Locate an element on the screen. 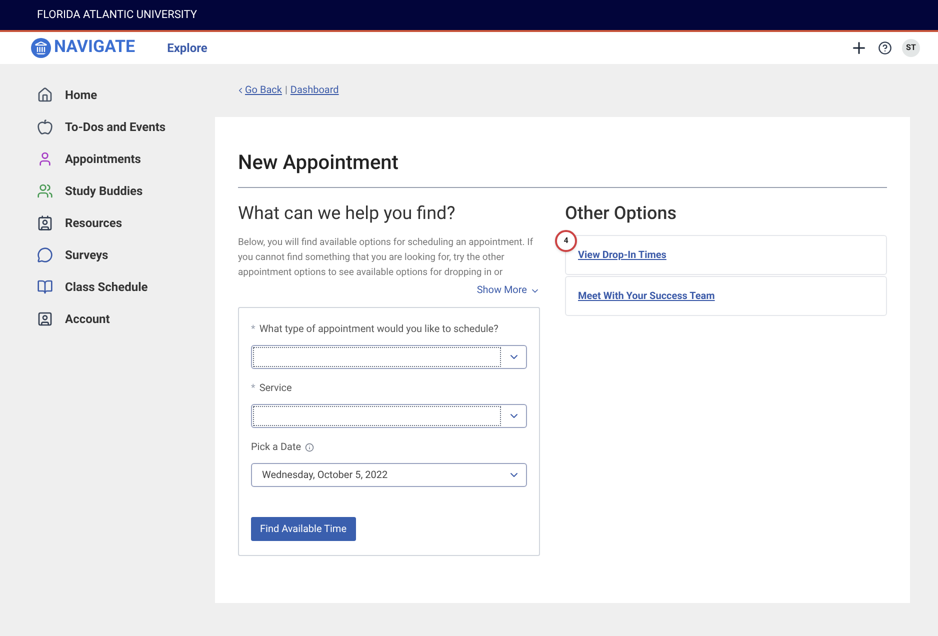  show-more-button: Show More is located at coordinates (508, 290).